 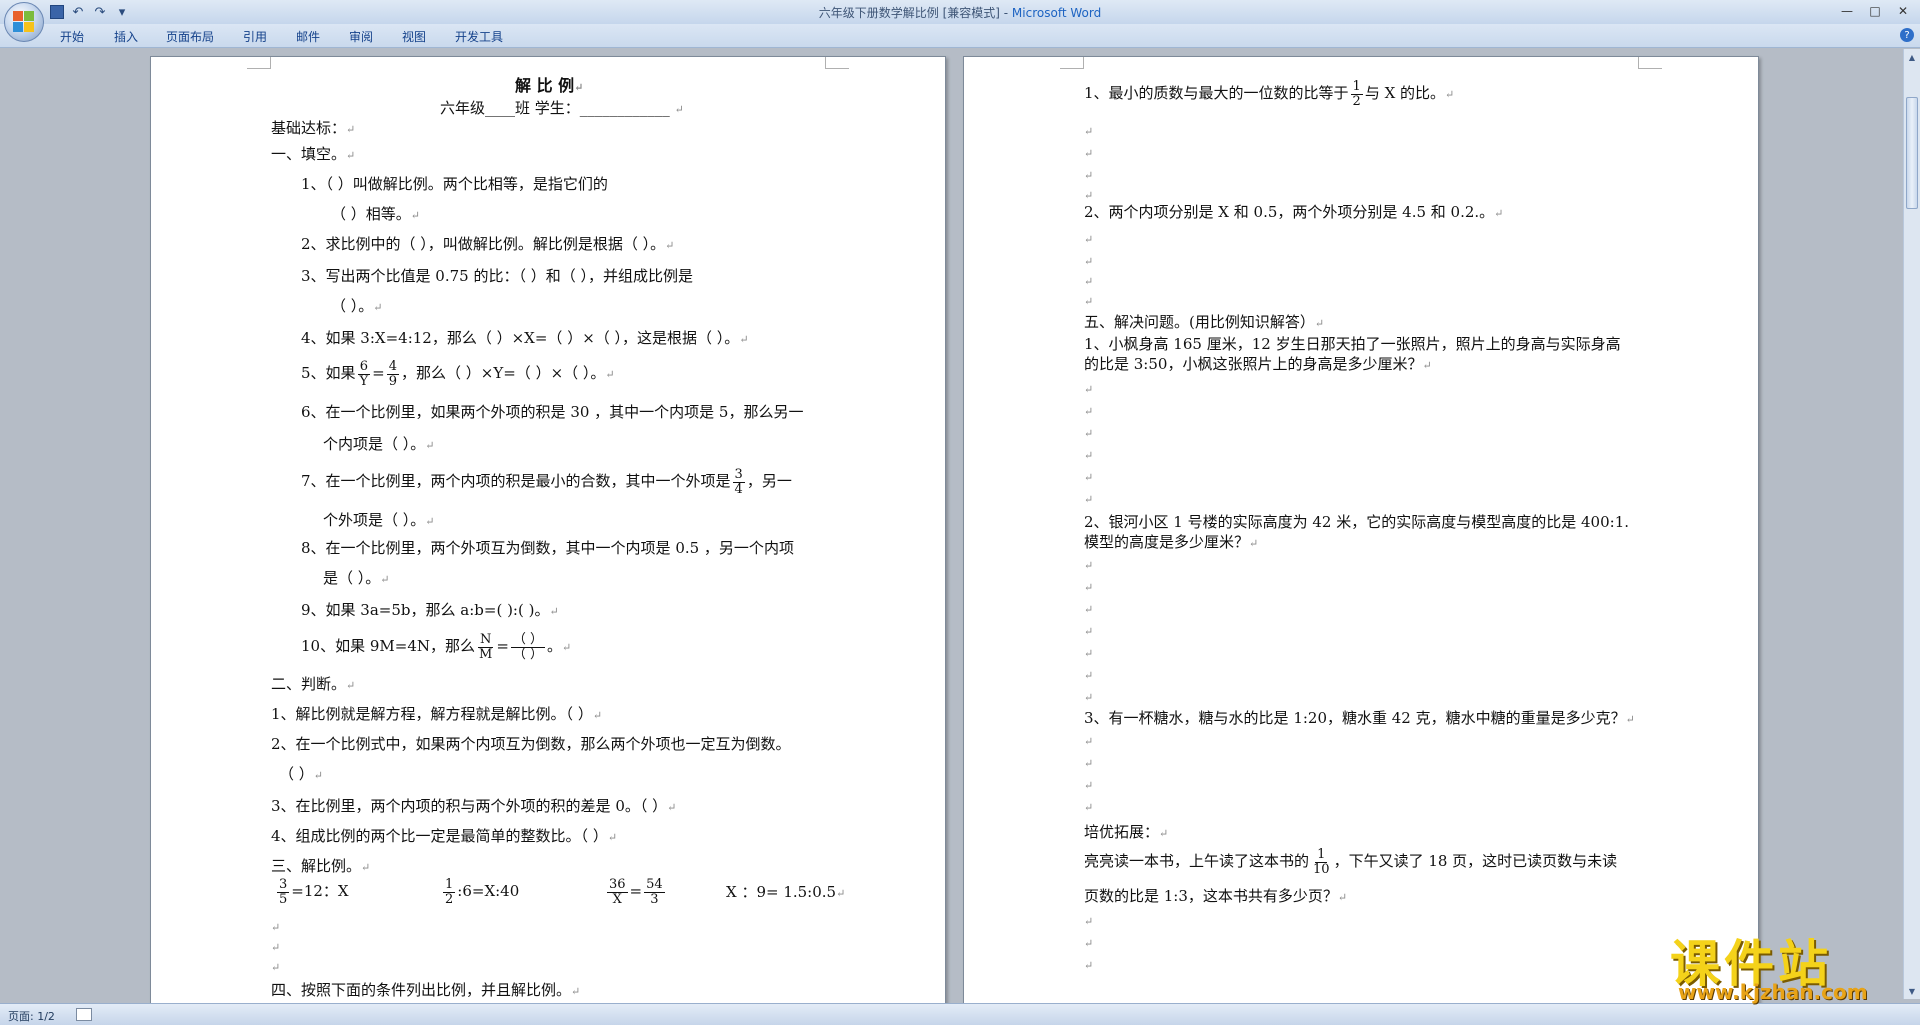 I want to click on question-8-line-1: 8、在一个比例里，两个外项互为倒数，其中一个内项是 0.5 ，另一个内项, so click(x=547, y=548).